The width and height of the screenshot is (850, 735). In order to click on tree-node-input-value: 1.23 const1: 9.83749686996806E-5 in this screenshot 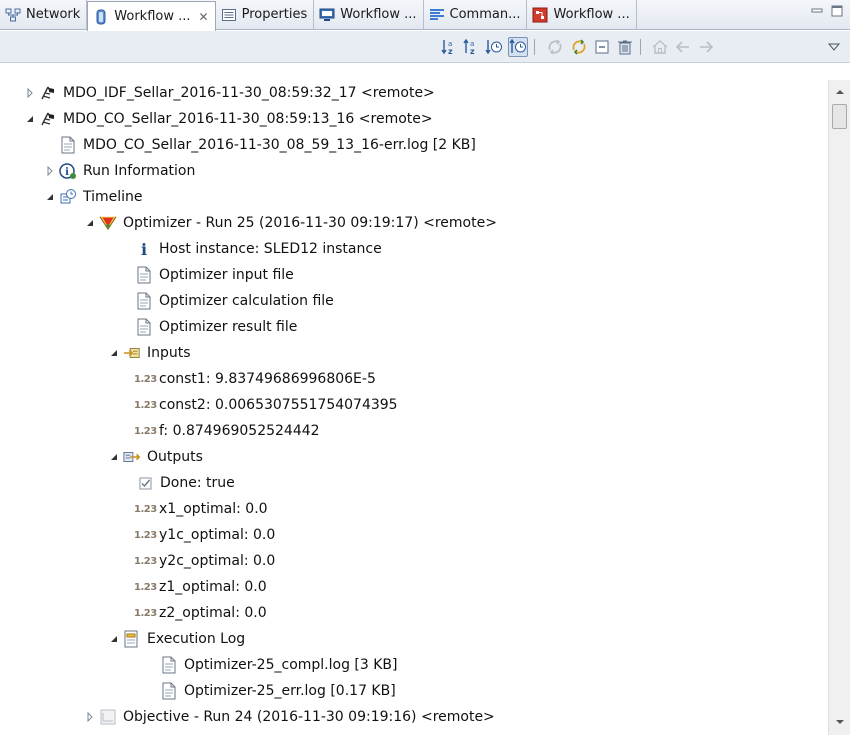, I will do `click(255, 379)`.